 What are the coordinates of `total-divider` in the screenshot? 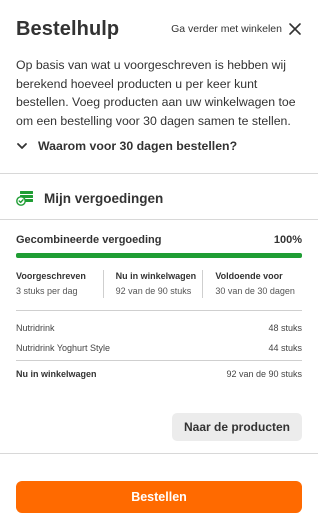 It's located at (159, 360).